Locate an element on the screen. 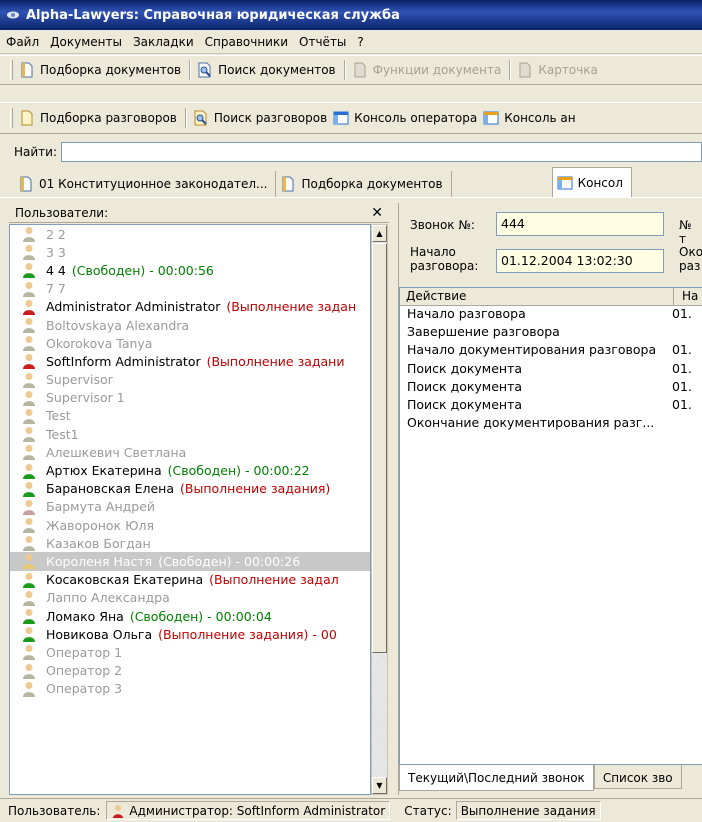  status-user-label: Пользователь: is located at coordinates (54, 810).